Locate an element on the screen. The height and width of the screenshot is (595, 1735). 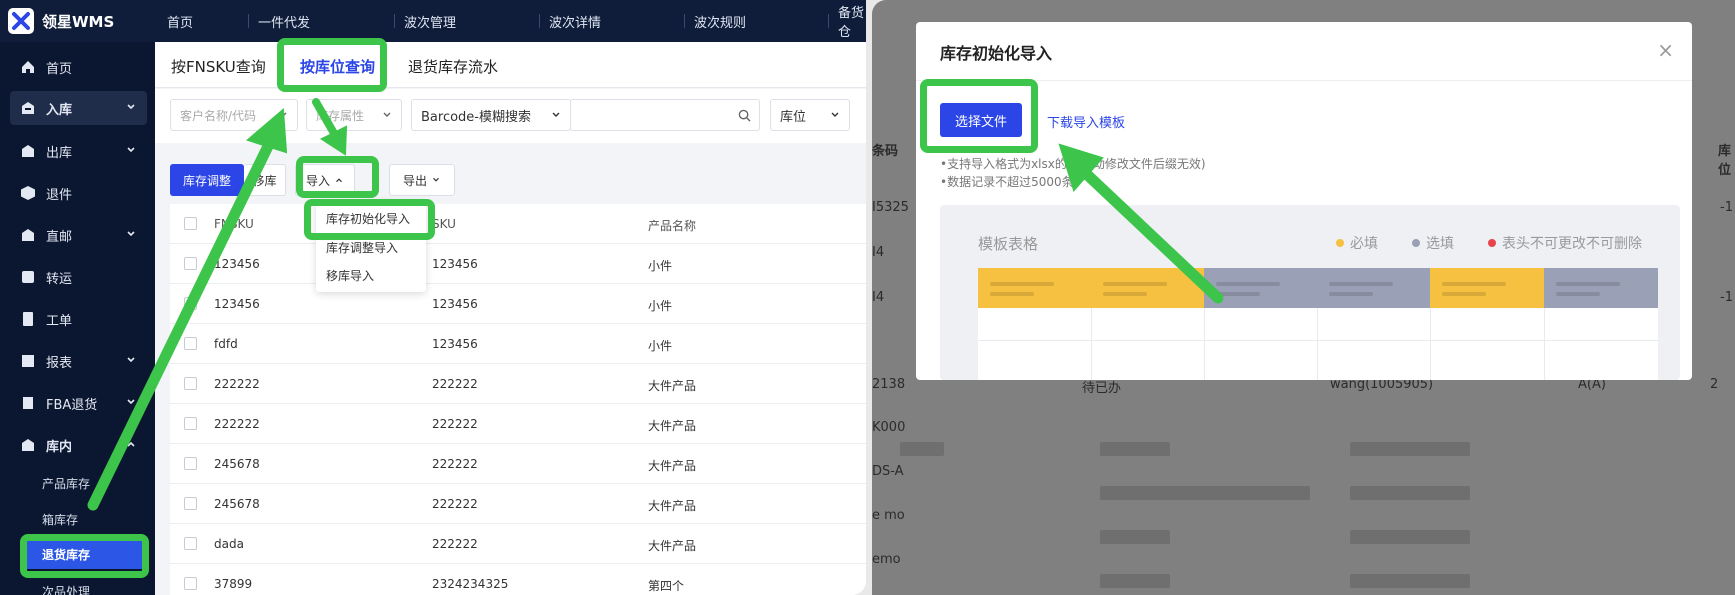
top-nav-label: 一件代发 is located at coordinates (284, 23).